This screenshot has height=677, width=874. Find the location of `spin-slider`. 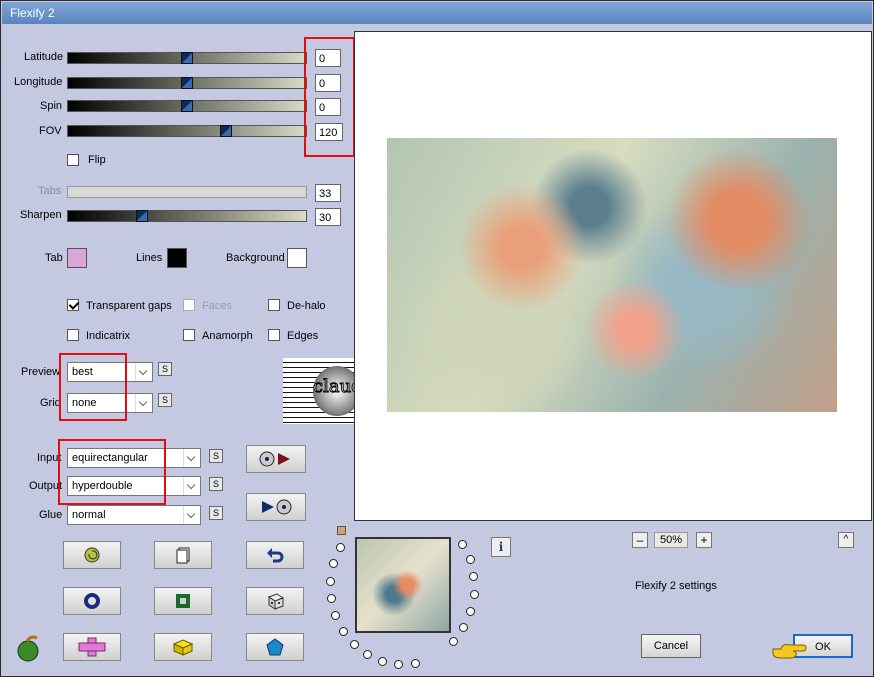

spin-slider is located at coordinates (187, 106).